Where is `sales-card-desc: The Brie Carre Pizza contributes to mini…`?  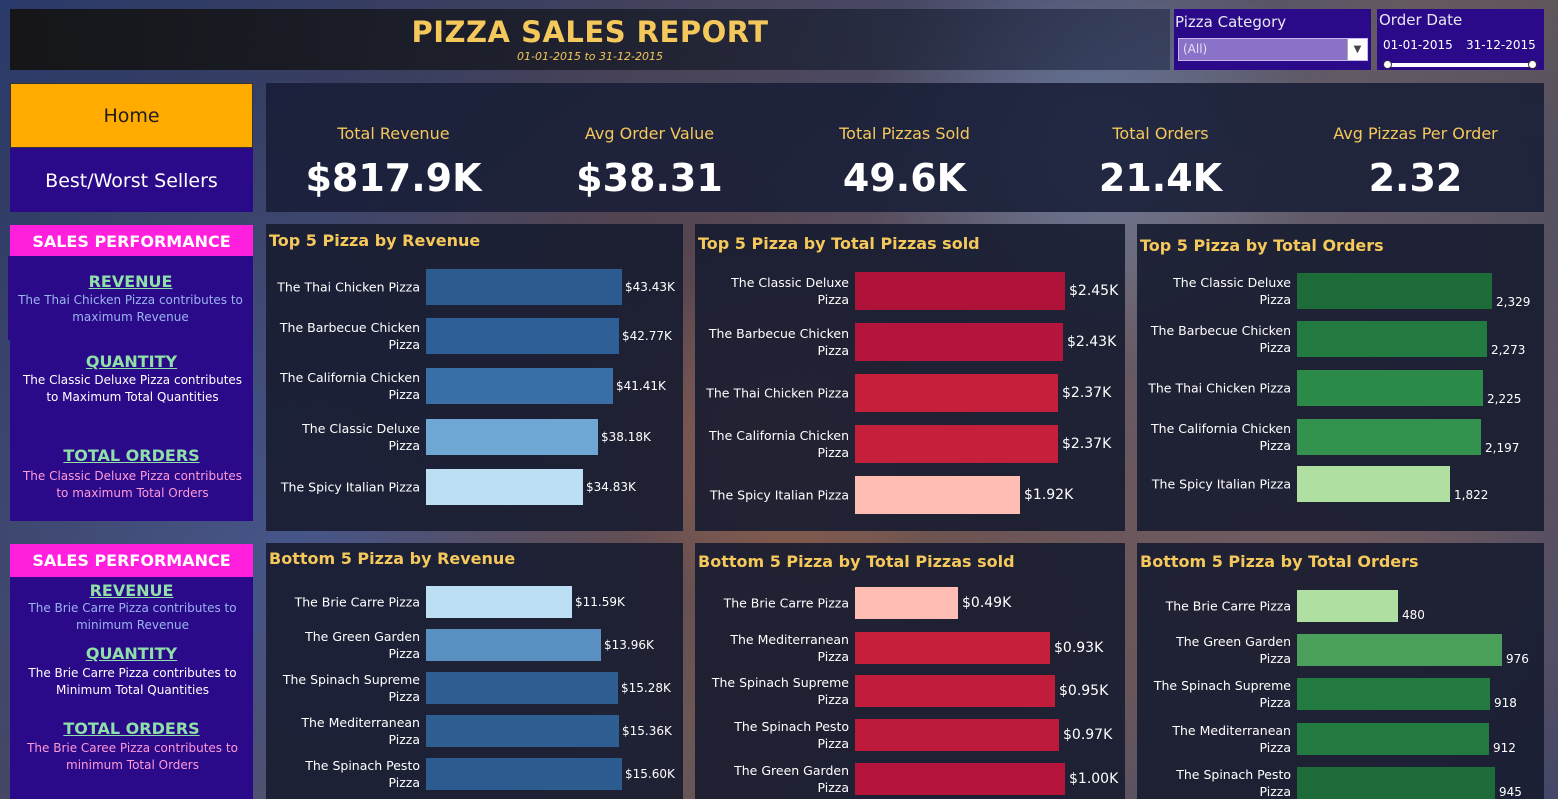 sales-card-desc: The Brie Carre Pizza contributes to mini… is located at coordinates (132, 616).